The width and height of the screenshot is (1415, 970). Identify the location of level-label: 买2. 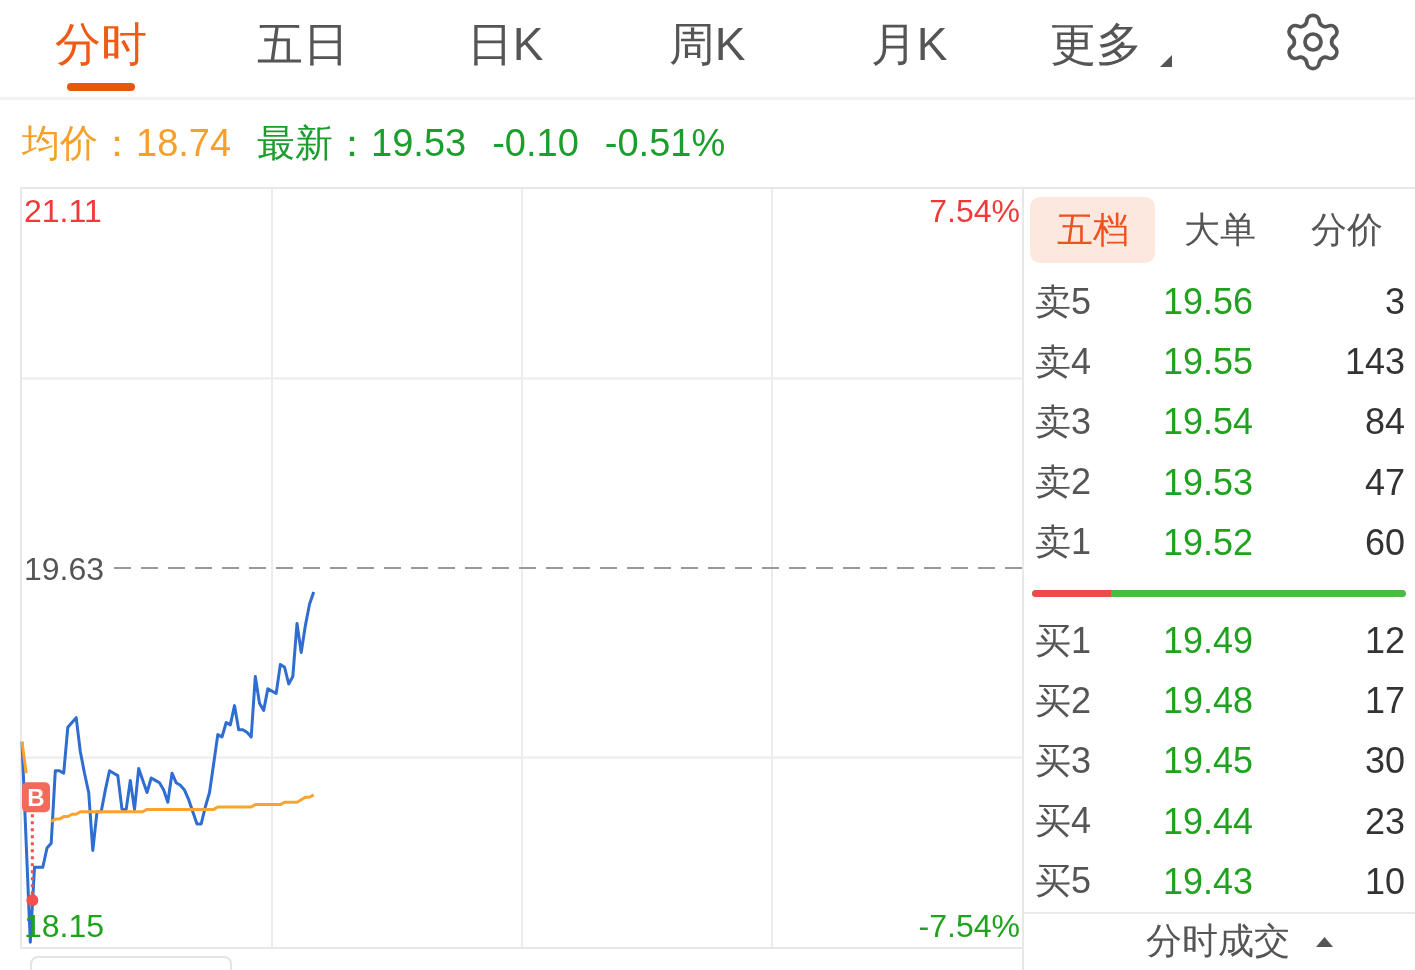
(1064, 700).